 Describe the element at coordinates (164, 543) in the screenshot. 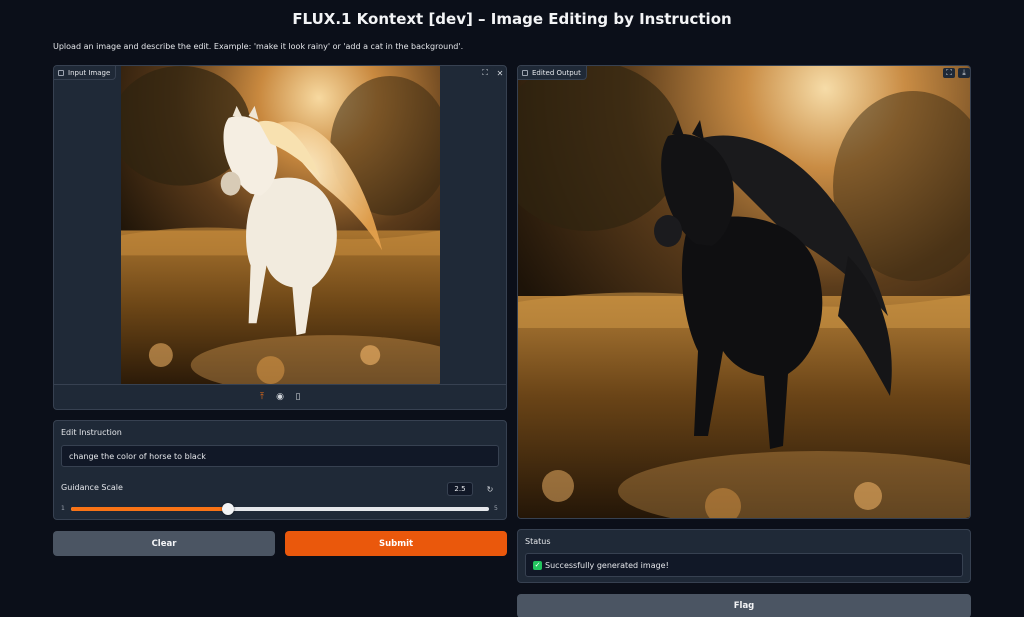

I see `clear-button: Clear` at that location.